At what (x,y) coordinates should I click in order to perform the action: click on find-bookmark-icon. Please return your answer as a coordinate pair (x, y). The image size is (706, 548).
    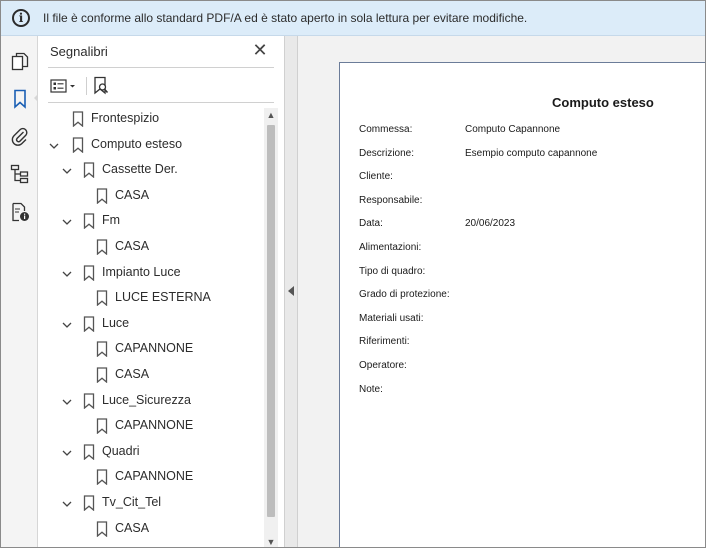
    Looking at the image, I should click on (101, 86).